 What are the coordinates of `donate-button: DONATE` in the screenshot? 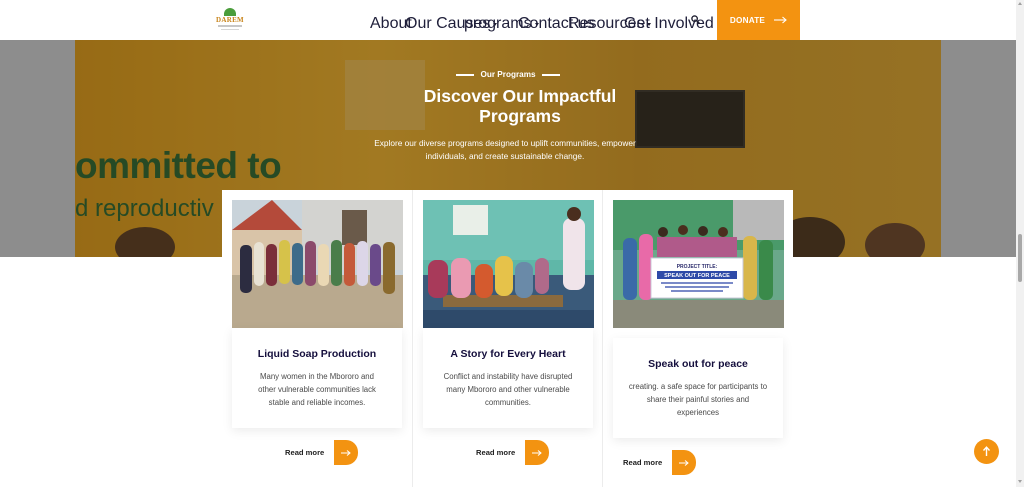 It's located at (758, 20).